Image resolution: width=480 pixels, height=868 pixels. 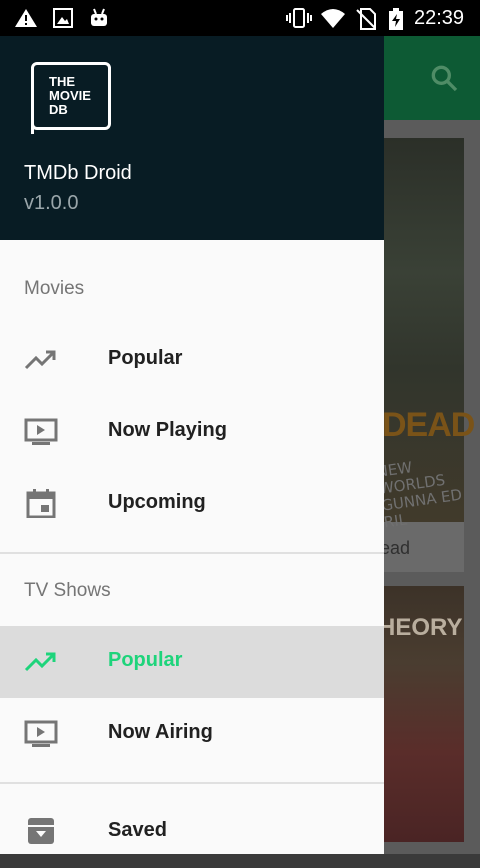 What do you see at coordinates (192, 832) in the screenshot?
I see `nav-item-saved: Saved` at bounding box center [192, 832].